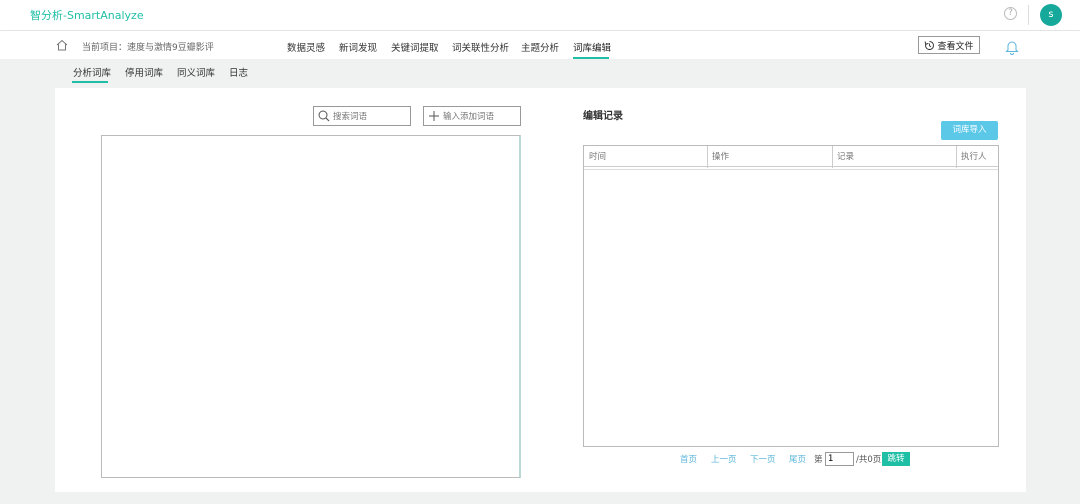 This screenshot has width=1080, height=504. What do you see at coordinates (415, 47) in the screenshot?
I see `tab-keyword-extraction: 关键词提取` at bounding box center [415, 47].